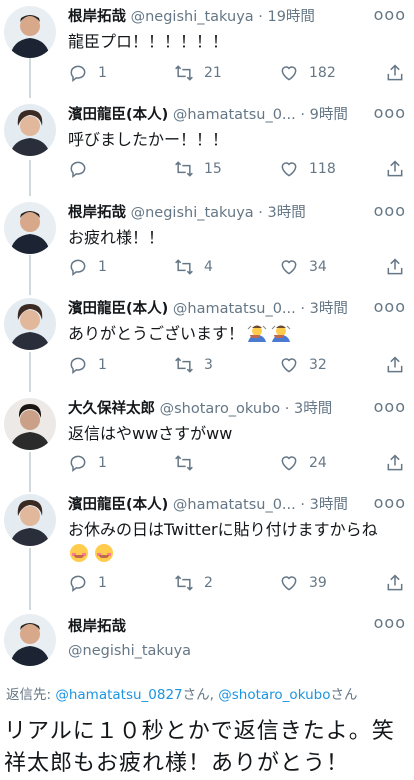  What do you see at coordinates (118, 695) in the screenshot?
I see `mention-link: @hamatatsu_0827` at bounding box center [118, 695].